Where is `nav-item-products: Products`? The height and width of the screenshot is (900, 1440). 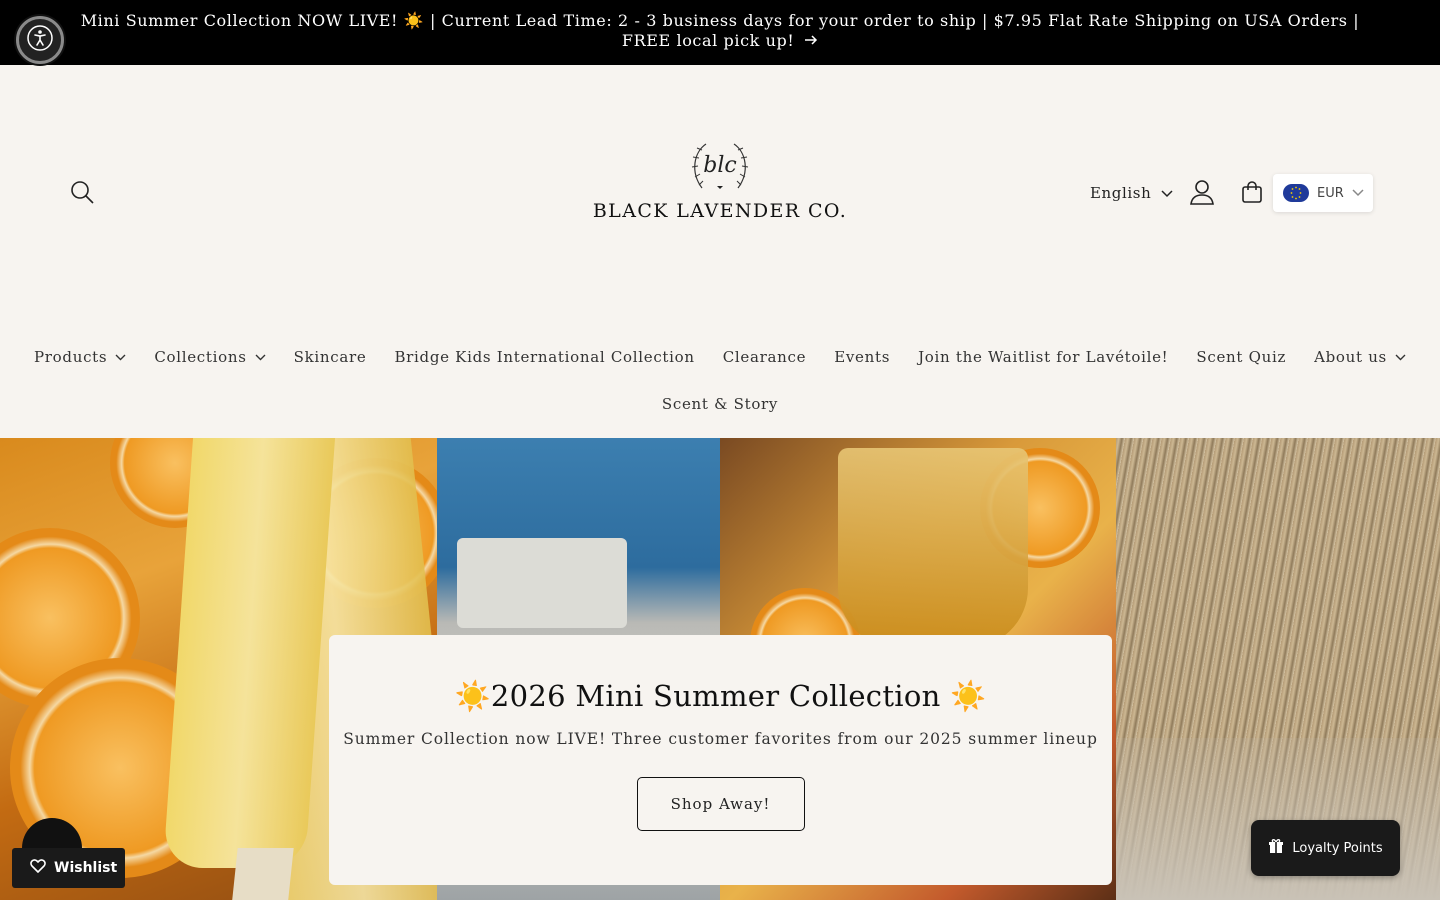
nav-item-products: Products is located at coordinates (80, 357).